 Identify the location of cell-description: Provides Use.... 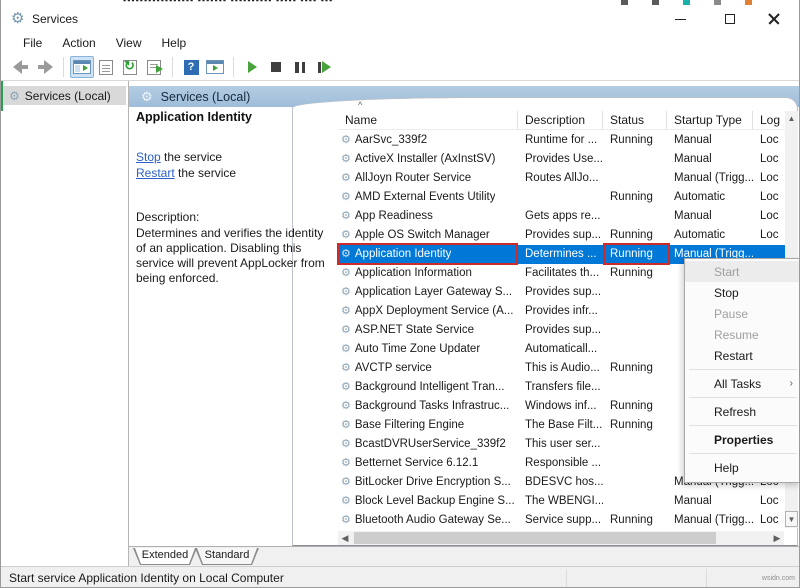
(564, 159).